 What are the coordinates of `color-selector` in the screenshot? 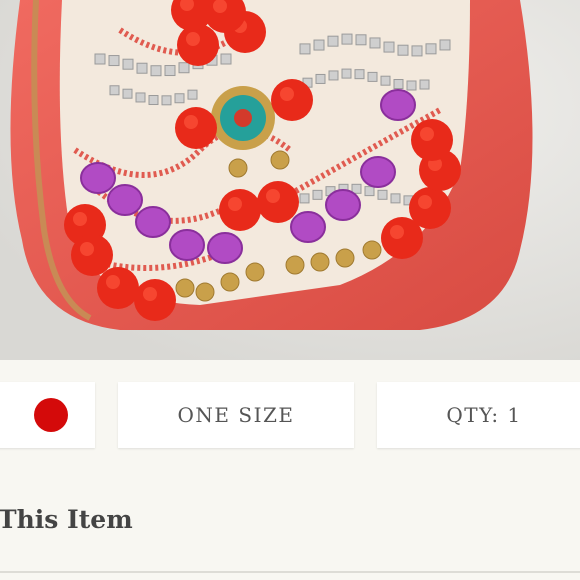 It's located at (47, 415).